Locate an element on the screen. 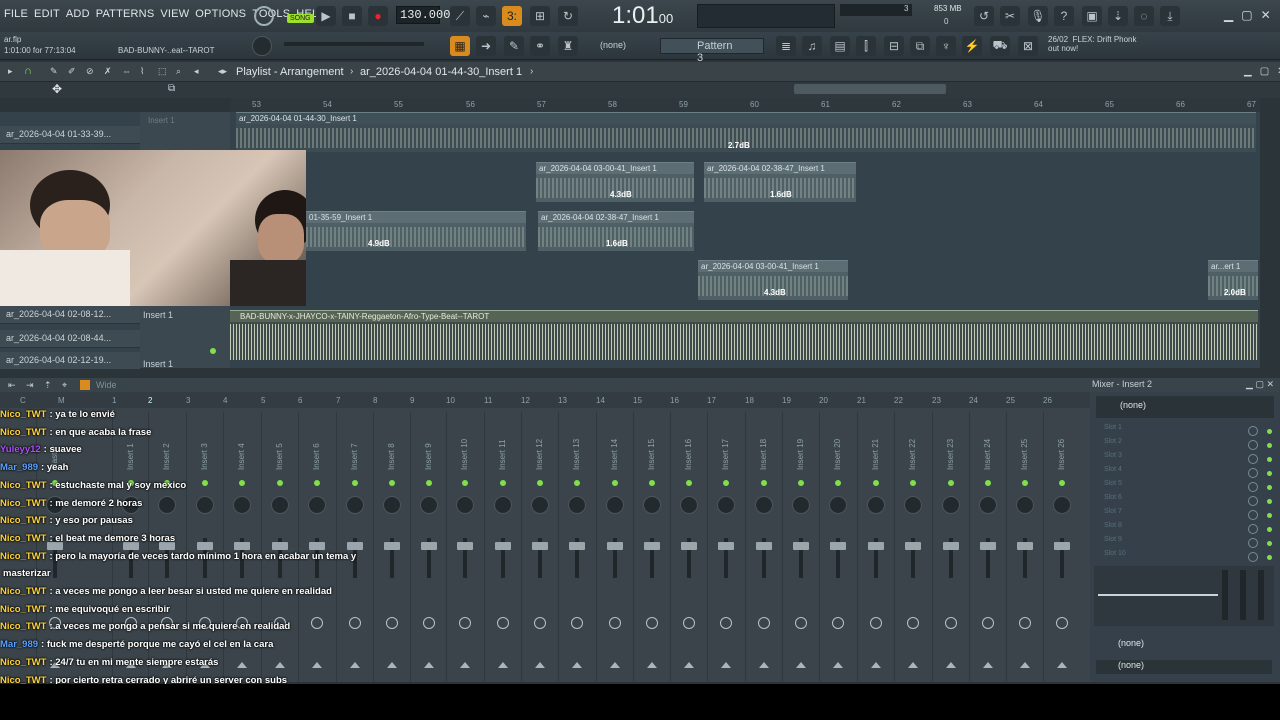  mixer-icon: ⫿ is located at coordinates (866, 46).